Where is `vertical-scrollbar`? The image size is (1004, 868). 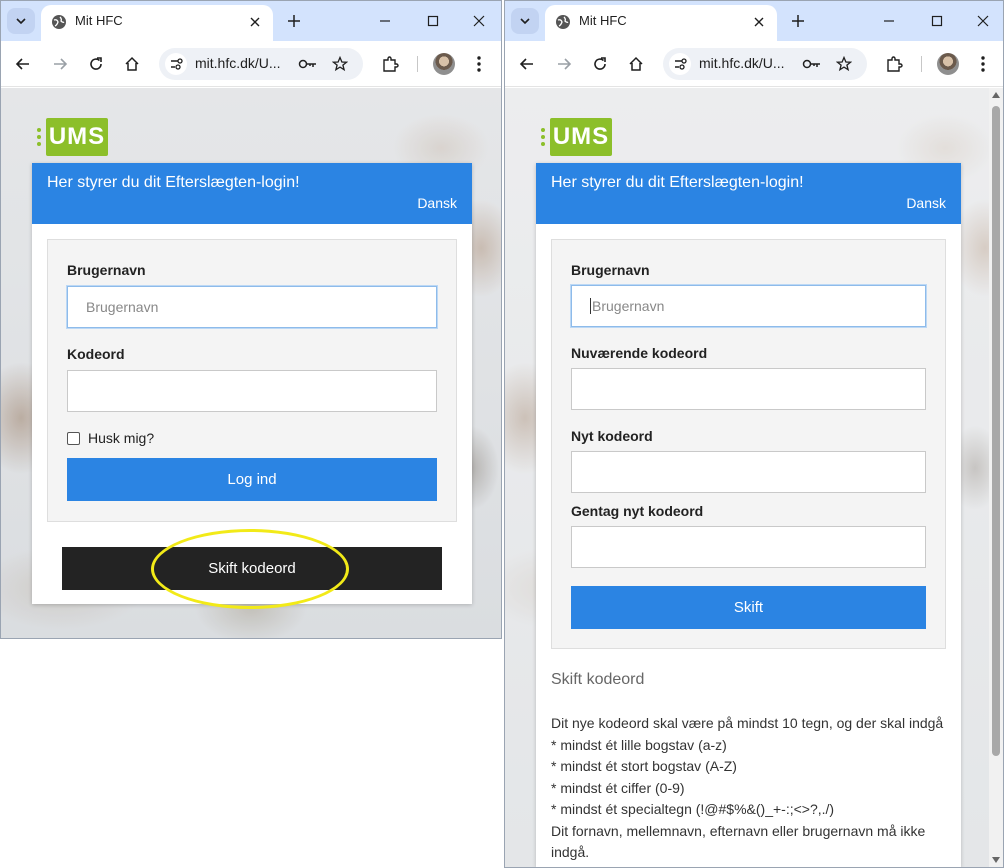
vertical-scrollbar is located at coordinates (996, 477).